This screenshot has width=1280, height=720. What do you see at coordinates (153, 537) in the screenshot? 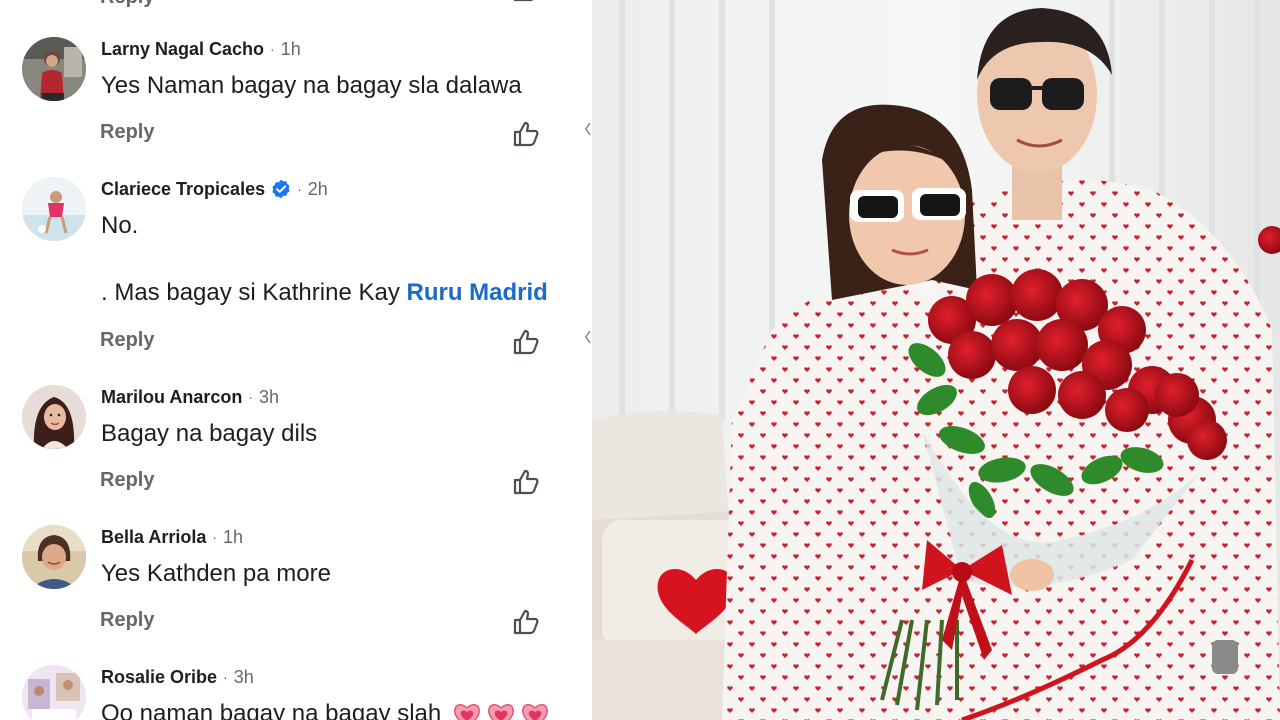
I see `comment-author: Bella Arriola` at bounding box center [153, 537].